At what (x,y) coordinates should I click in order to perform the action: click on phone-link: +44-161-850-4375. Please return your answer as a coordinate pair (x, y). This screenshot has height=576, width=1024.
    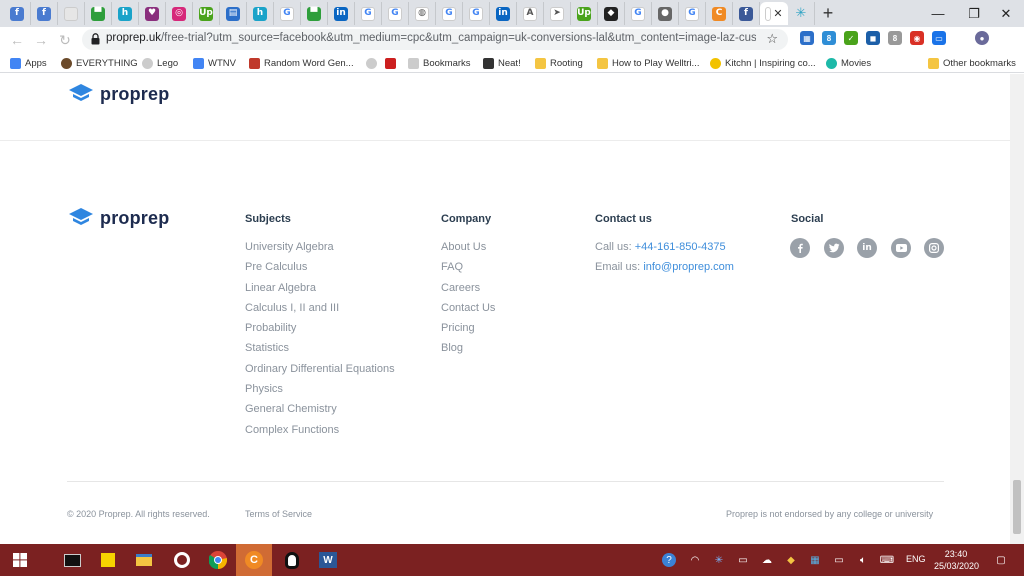
    Looking at the image, I should click on (680, 247).